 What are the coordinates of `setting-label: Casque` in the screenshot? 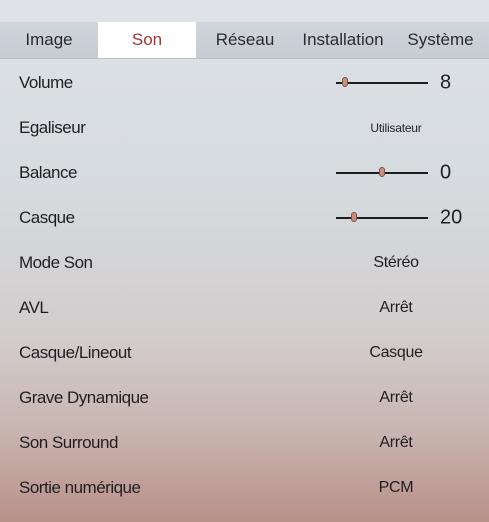 It's located at (47, 217).